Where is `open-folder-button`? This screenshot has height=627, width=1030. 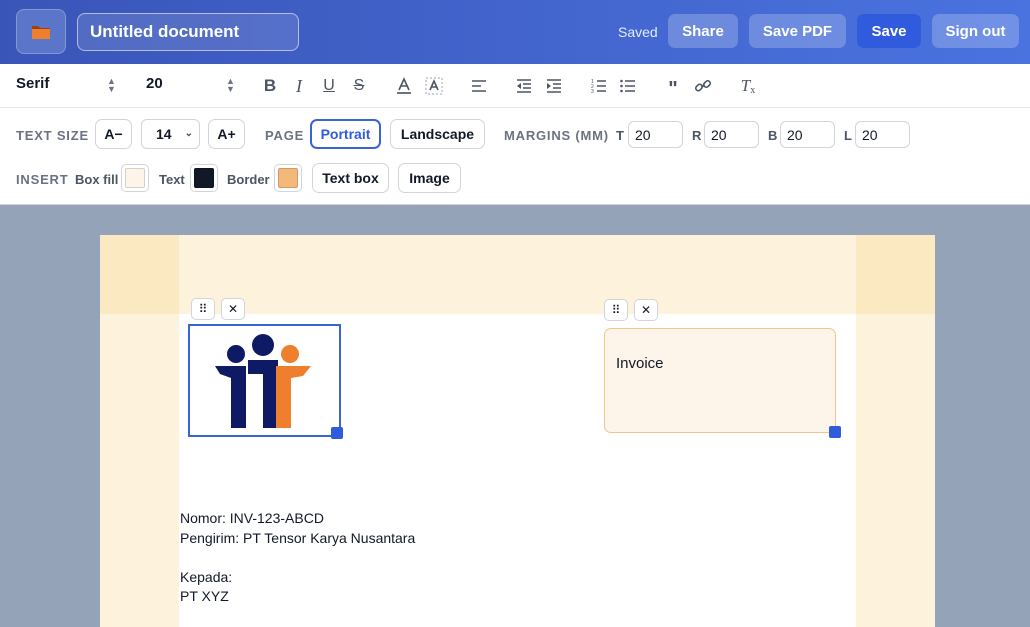
open-folder-button is located at coordinates (41, 31).